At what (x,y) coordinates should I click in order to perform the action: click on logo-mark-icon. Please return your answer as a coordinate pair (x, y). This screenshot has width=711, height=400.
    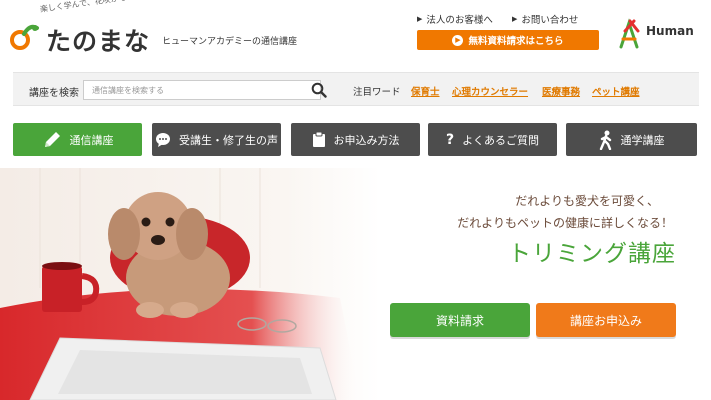
    Looking at the image, I should click on (25, 37).